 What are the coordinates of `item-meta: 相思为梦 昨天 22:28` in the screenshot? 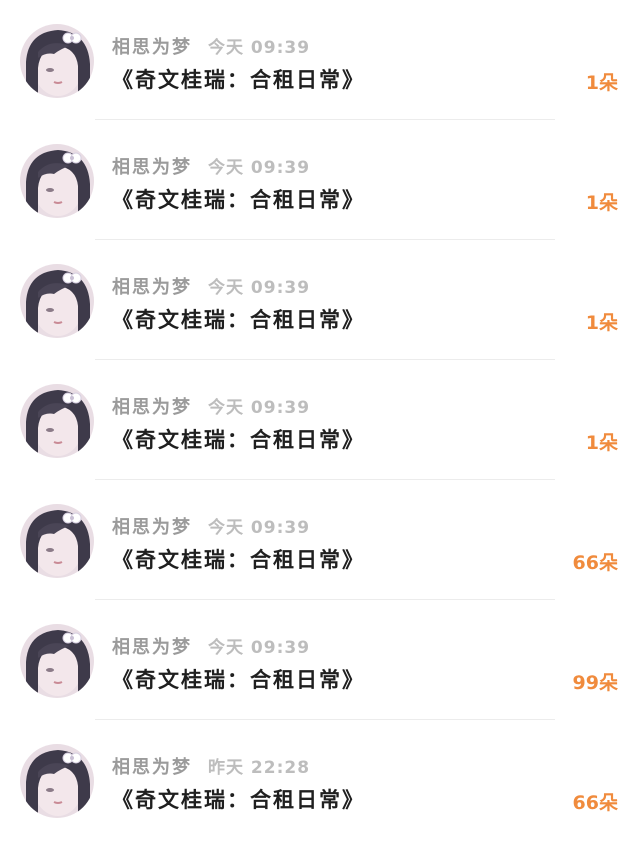 It's located at (211, 765).